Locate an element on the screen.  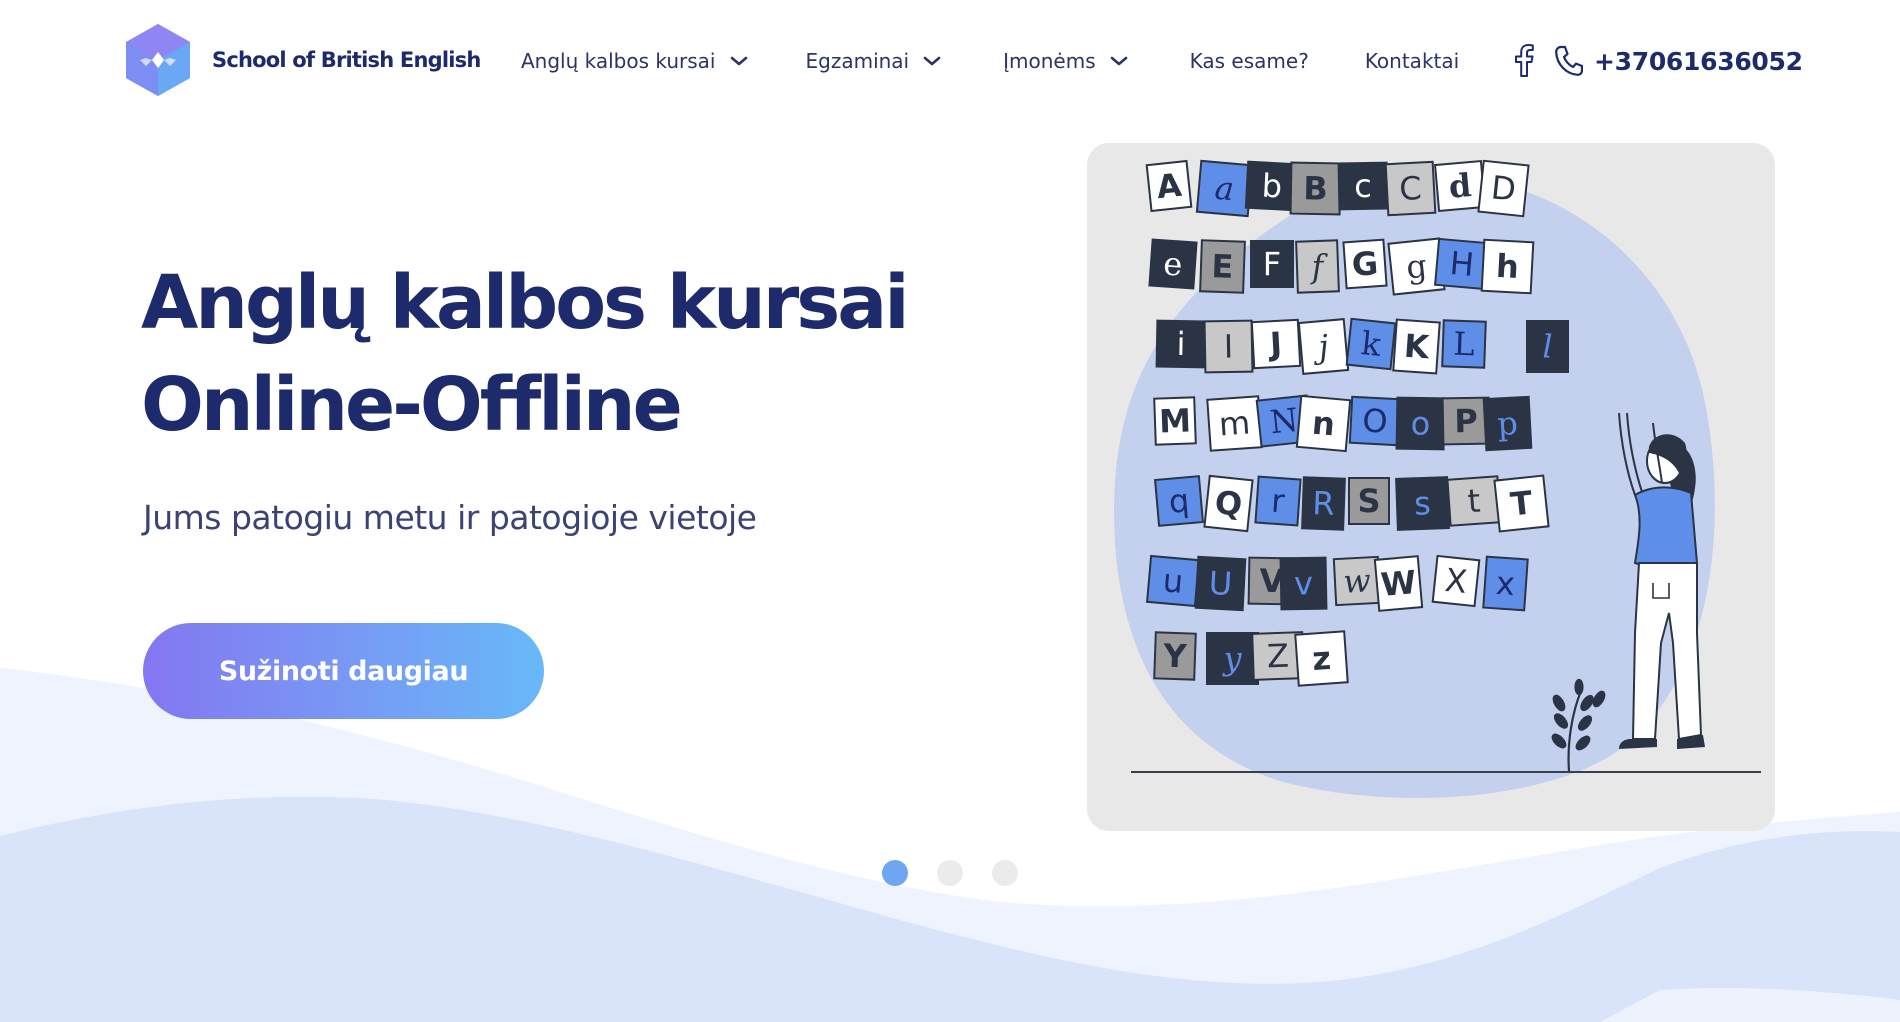
letter-tile: K is located at coordinates (1416, 346).